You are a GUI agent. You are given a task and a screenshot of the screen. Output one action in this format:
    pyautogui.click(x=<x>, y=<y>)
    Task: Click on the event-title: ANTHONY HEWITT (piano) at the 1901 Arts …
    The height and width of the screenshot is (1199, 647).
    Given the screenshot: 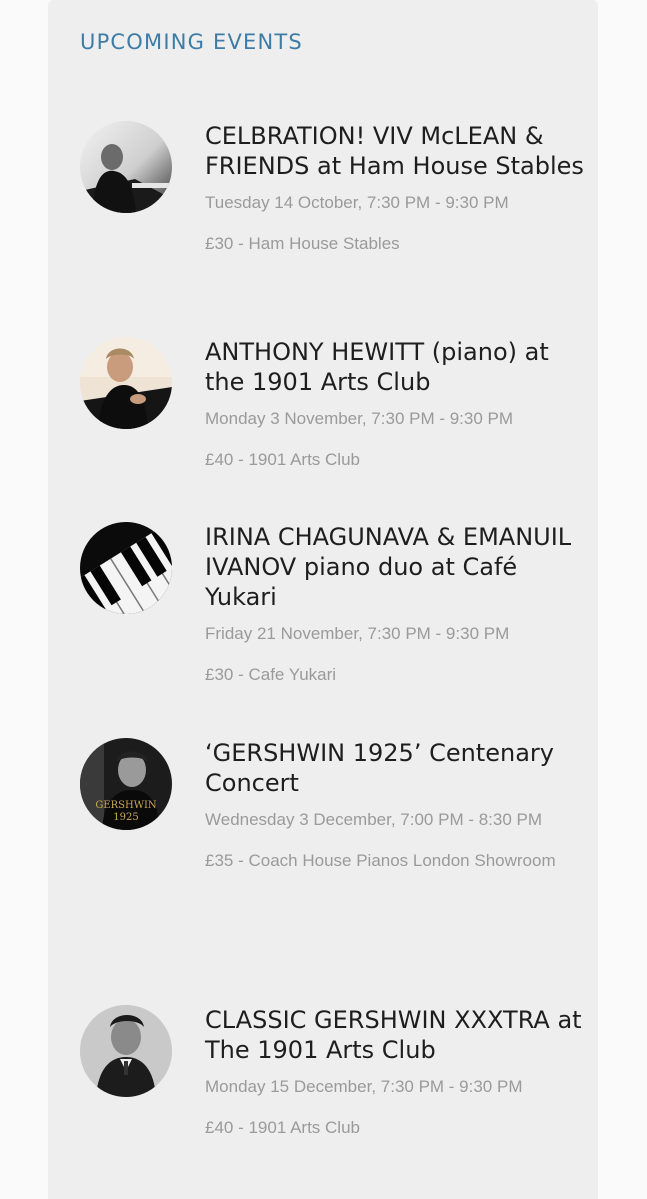 What is the action you would take?
    pyautogui.click(x=397, y=367)
    